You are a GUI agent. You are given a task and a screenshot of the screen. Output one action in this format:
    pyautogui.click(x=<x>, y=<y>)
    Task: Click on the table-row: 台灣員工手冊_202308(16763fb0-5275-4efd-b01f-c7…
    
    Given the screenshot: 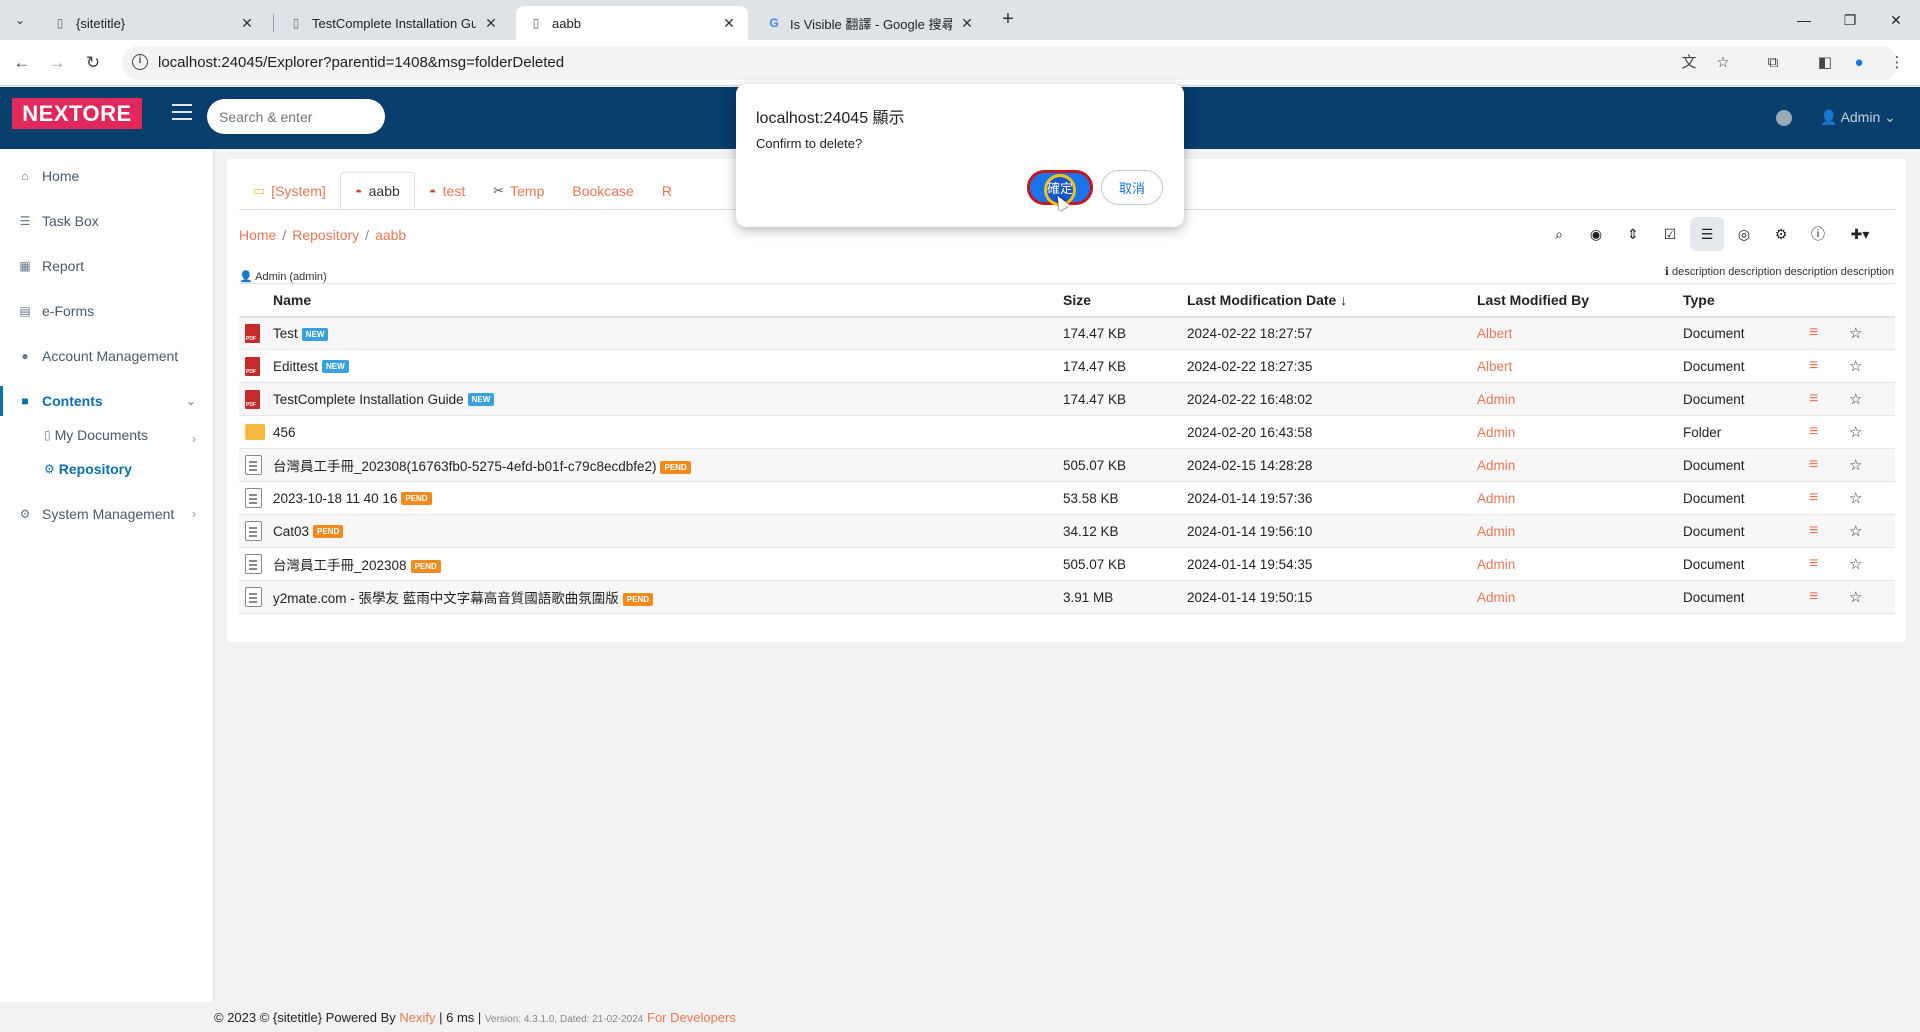 What is the action you would take?
    pyautogui.click(x=1067, y=465)
    